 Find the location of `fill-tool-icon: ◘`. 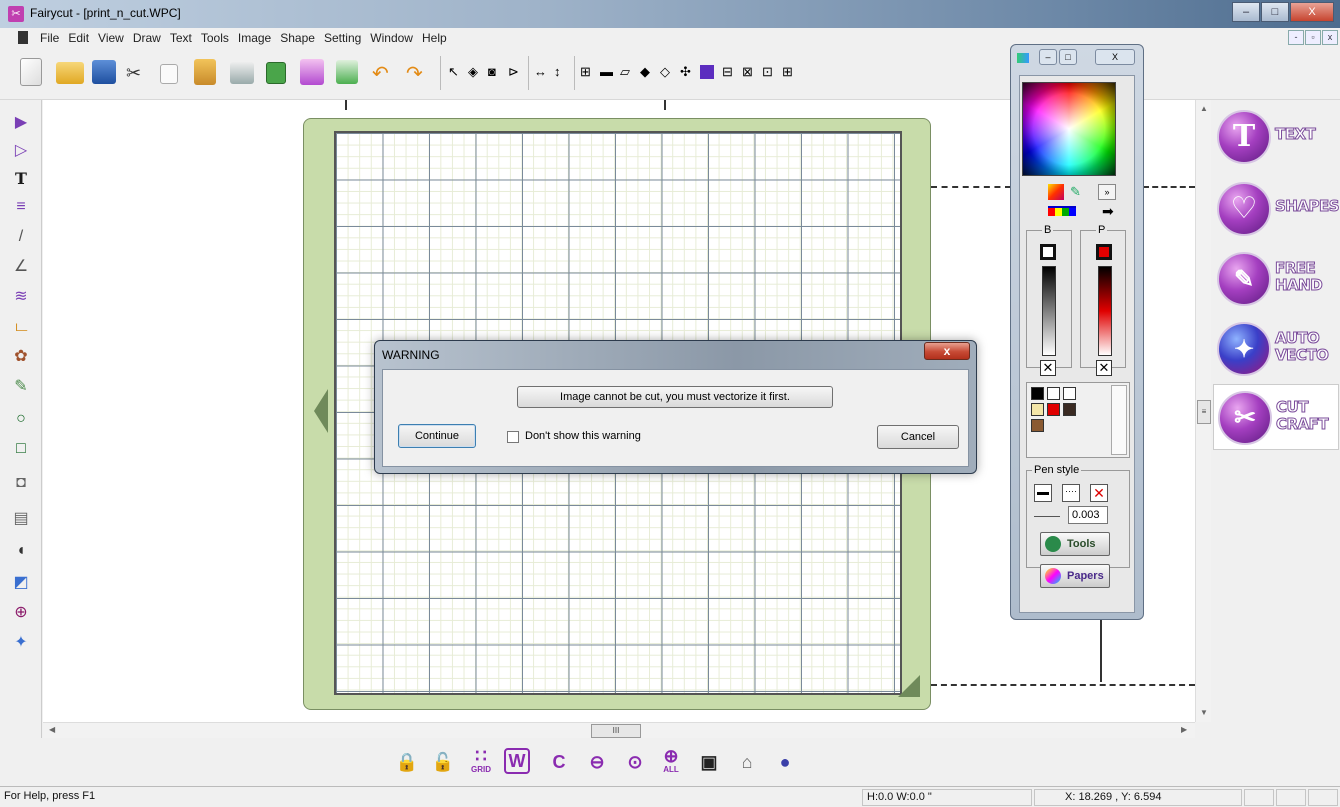

fill-tool-icon: ◘ is located at coordinates (21, 483).